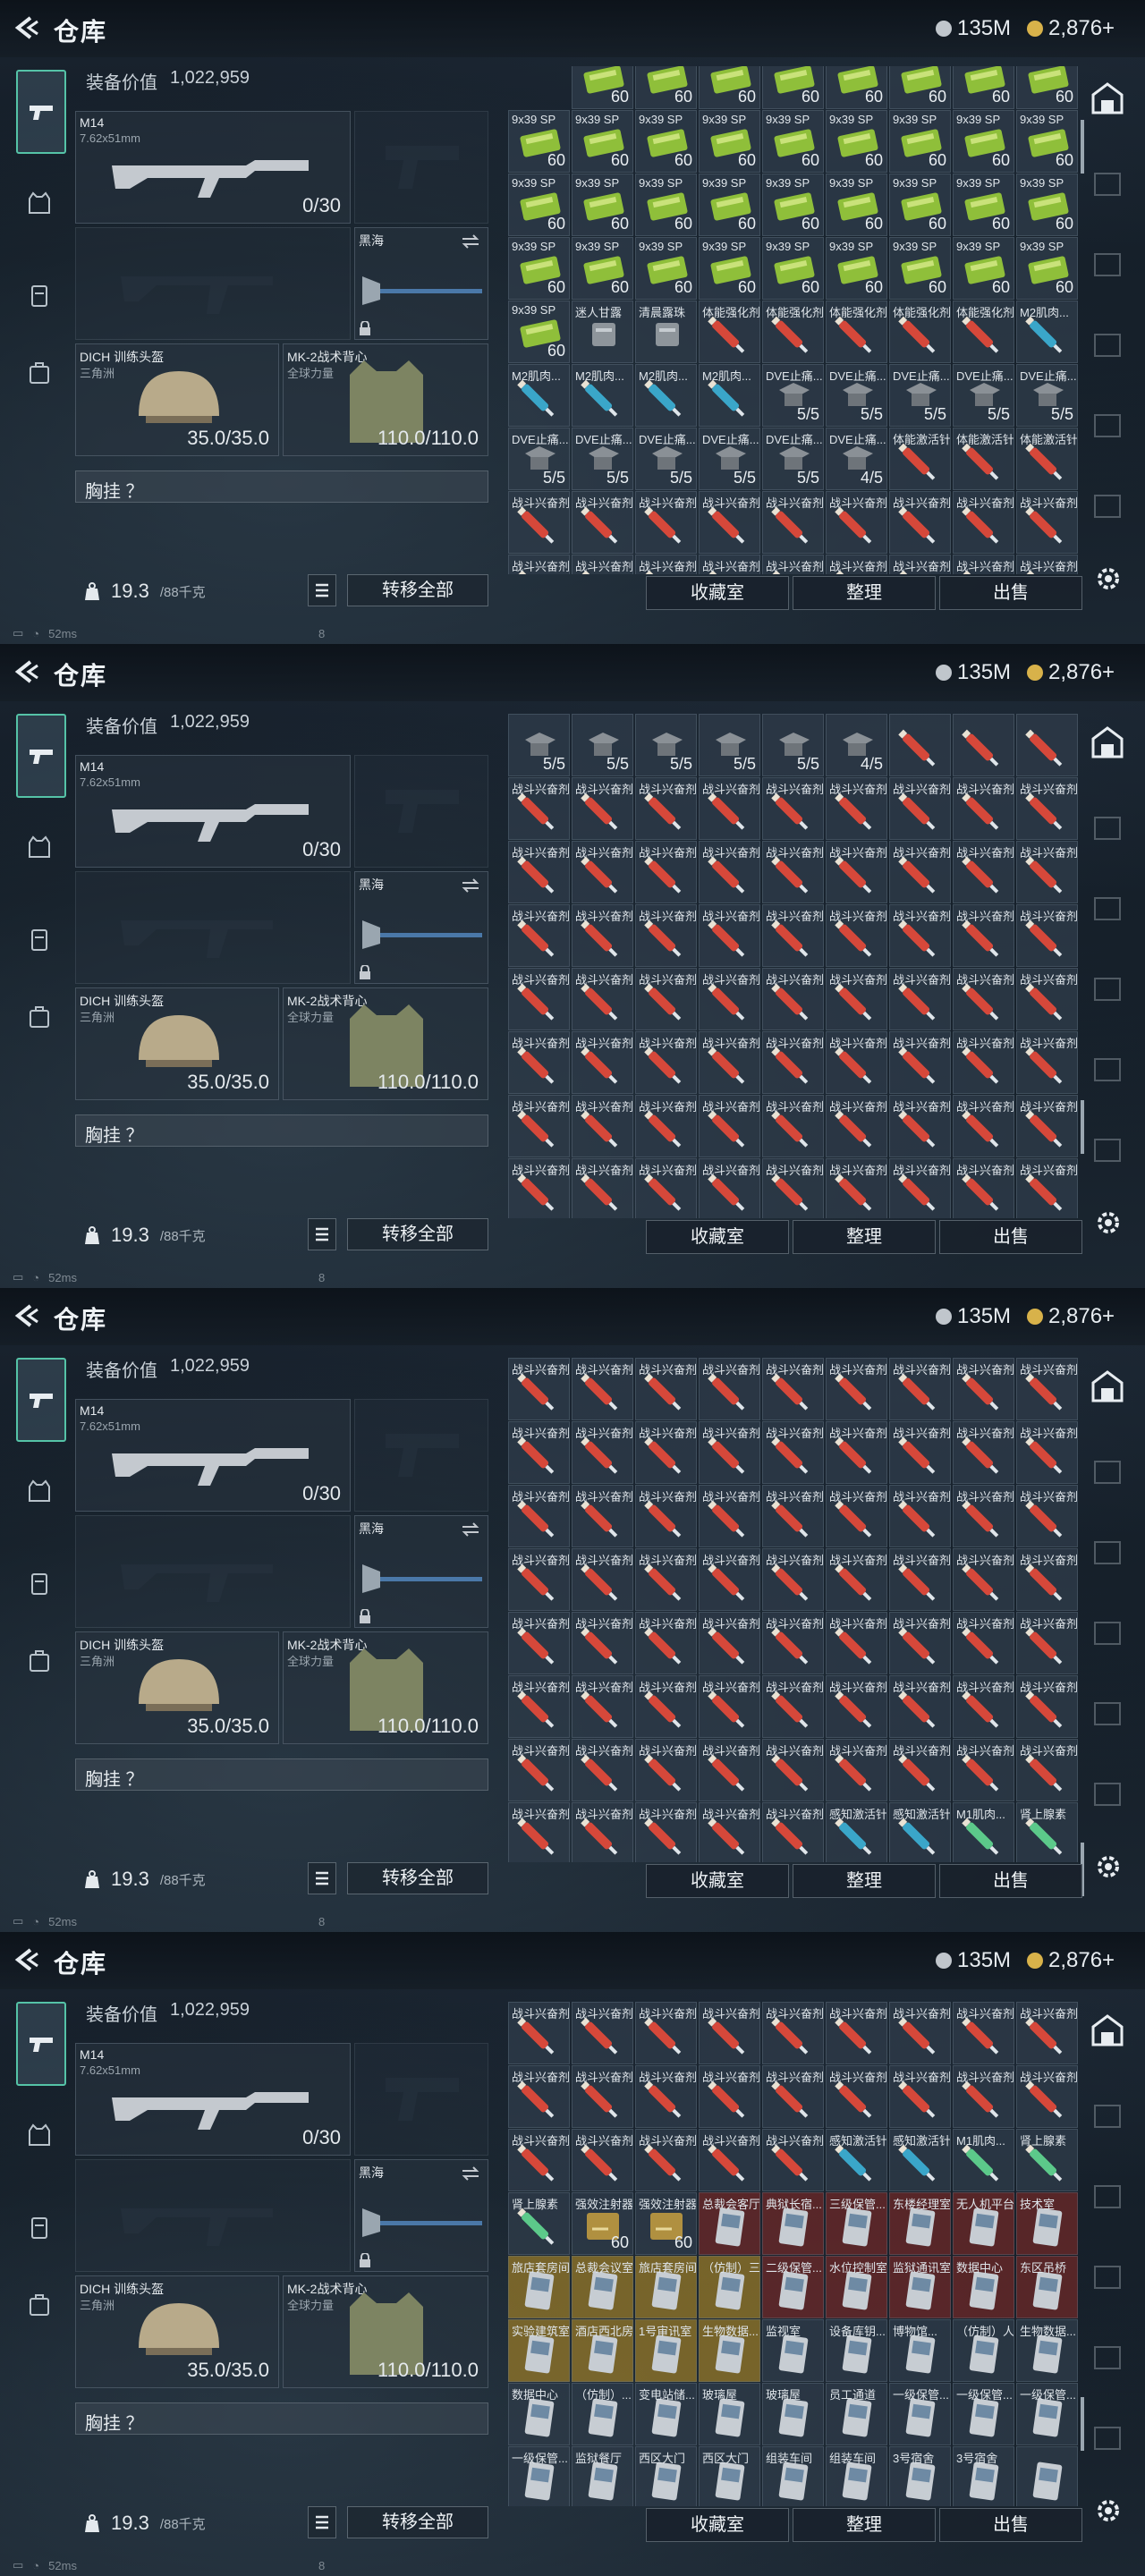 The image size is (1145, 2576). Describe the element at coordinates (864, 593) in the screenshot. I see `sort-button: 整理` at that location.